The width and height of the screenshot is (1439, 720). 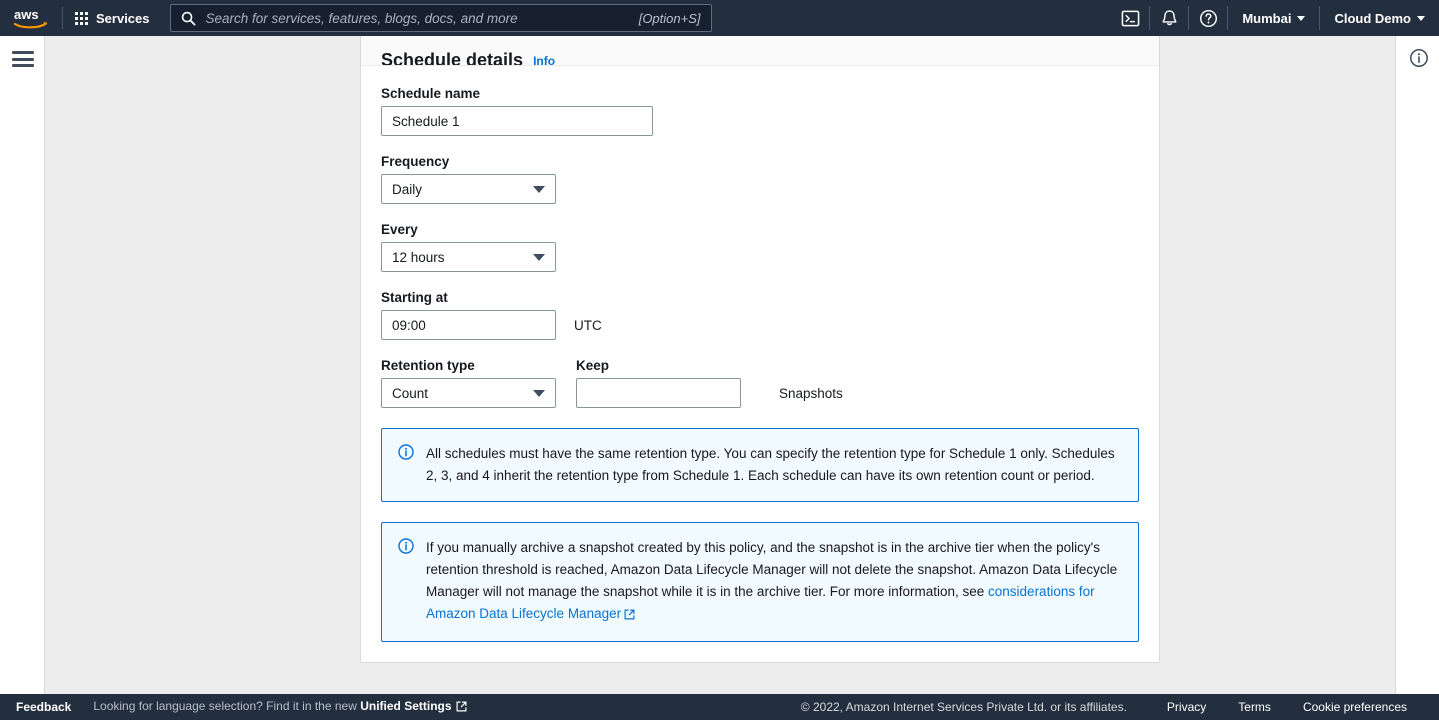 What do you see at coordinates (415, 161) in the screenshot?
I see `frequency-label: Frequency` at bounding box center [415, 161].